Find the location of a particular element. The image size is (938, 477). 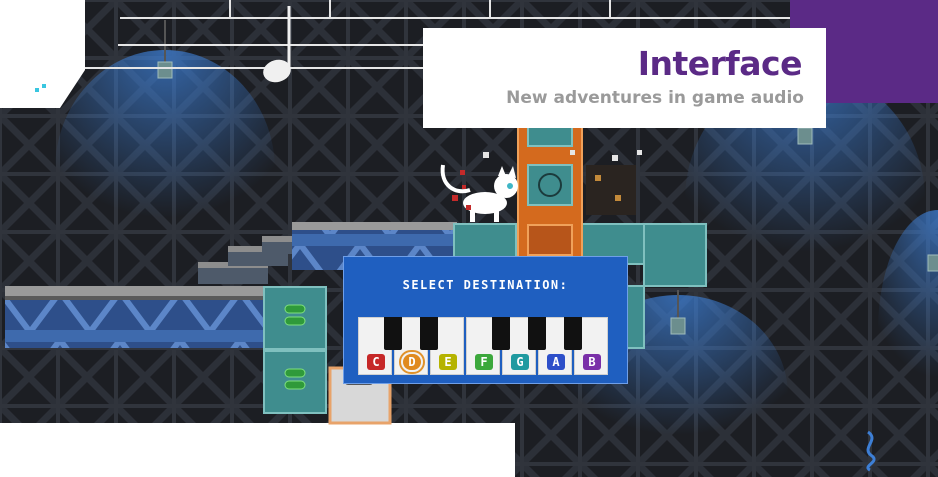

destination-dialog: SELECT DESTINATION: C D E F G A B is located at coordinates (485, 320).